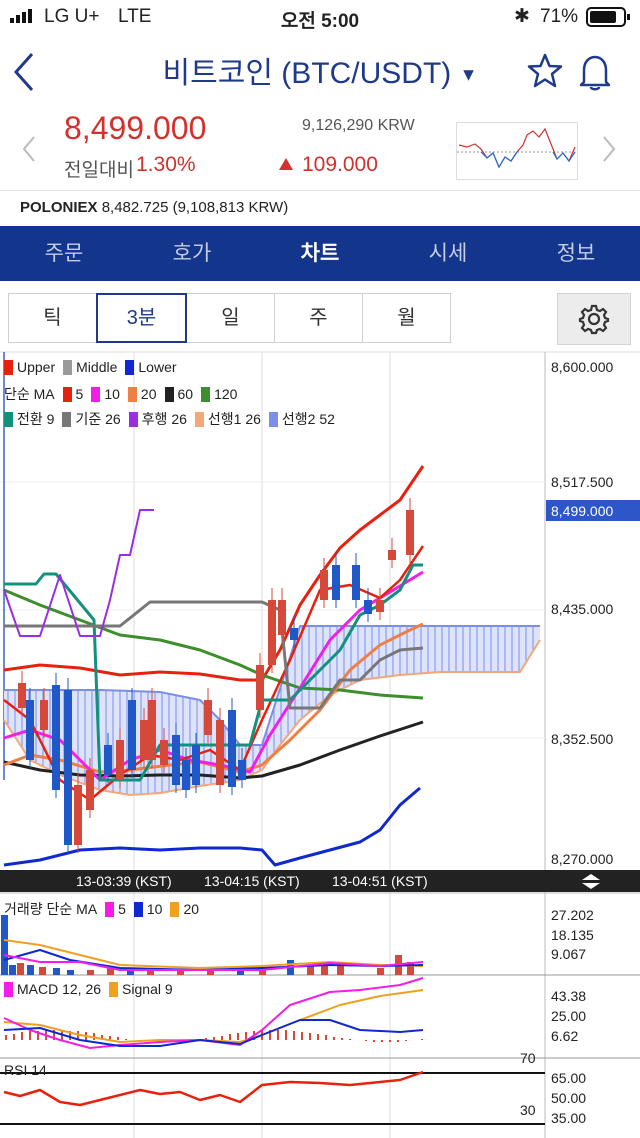 The image size is (640, 1138). Describe the element at coordinates (164, 419) in the screenshot. I see `legend-label: 후행 26` at that location.